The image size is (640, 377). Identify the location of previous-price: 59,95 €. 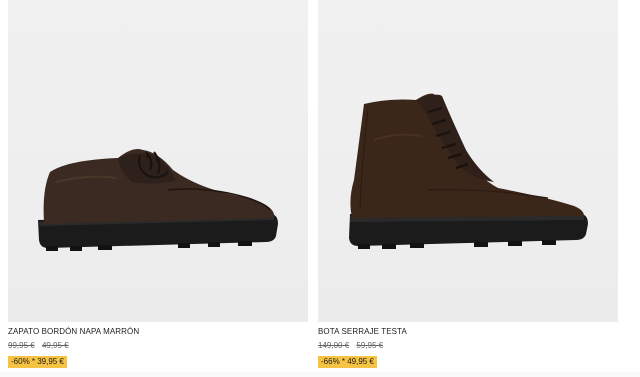
(370, 345).